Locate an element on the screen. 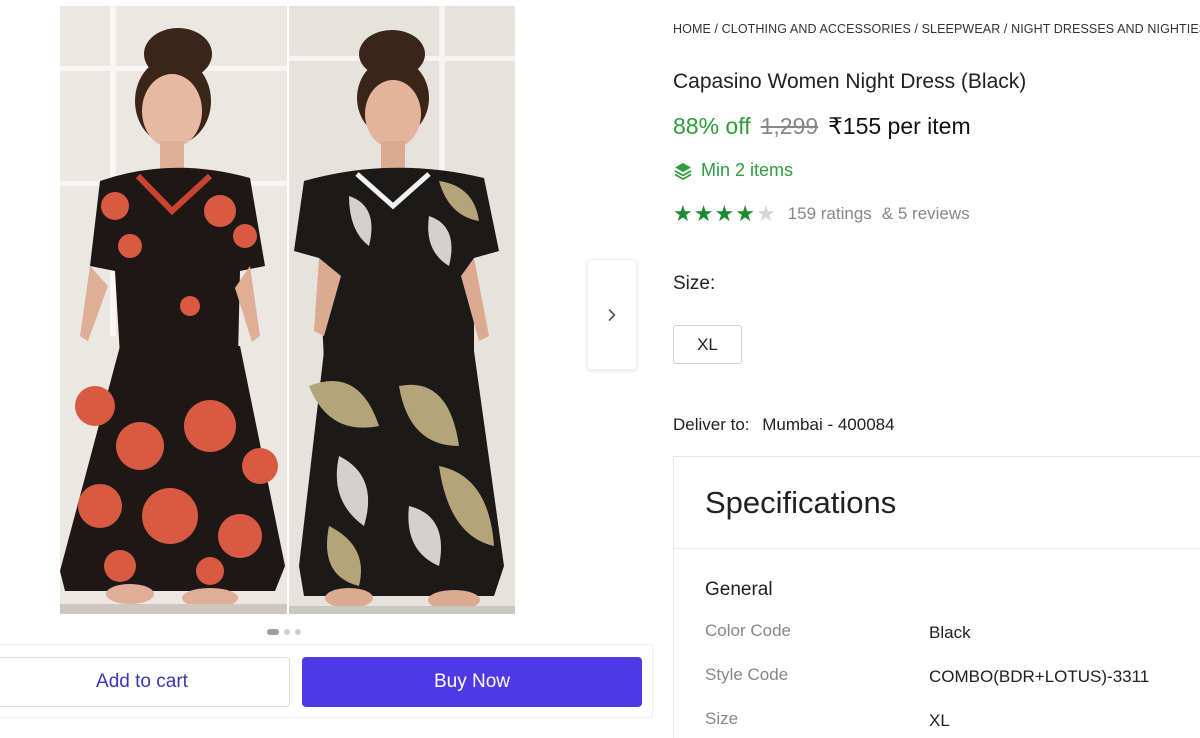  min-items-text: Min 2 items is located at coordinates (747, 170).